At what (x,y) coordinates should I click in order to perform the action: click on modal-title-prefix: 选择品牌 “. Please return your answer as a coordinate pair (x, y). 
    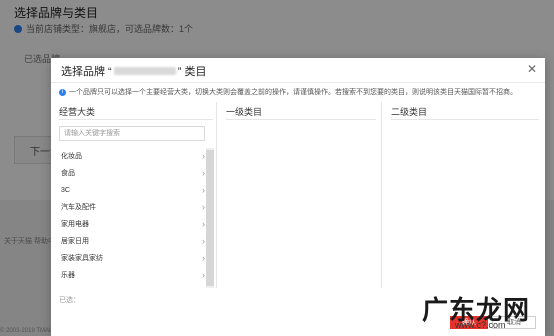
    Looking at the image, I should click on (86, 72).